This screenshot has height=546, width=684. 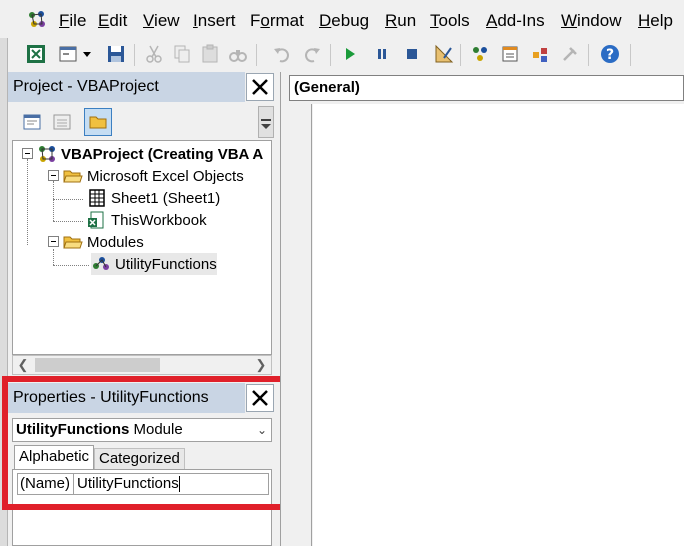 I want to click on menu-run: Run, so click(x=400, y=21).